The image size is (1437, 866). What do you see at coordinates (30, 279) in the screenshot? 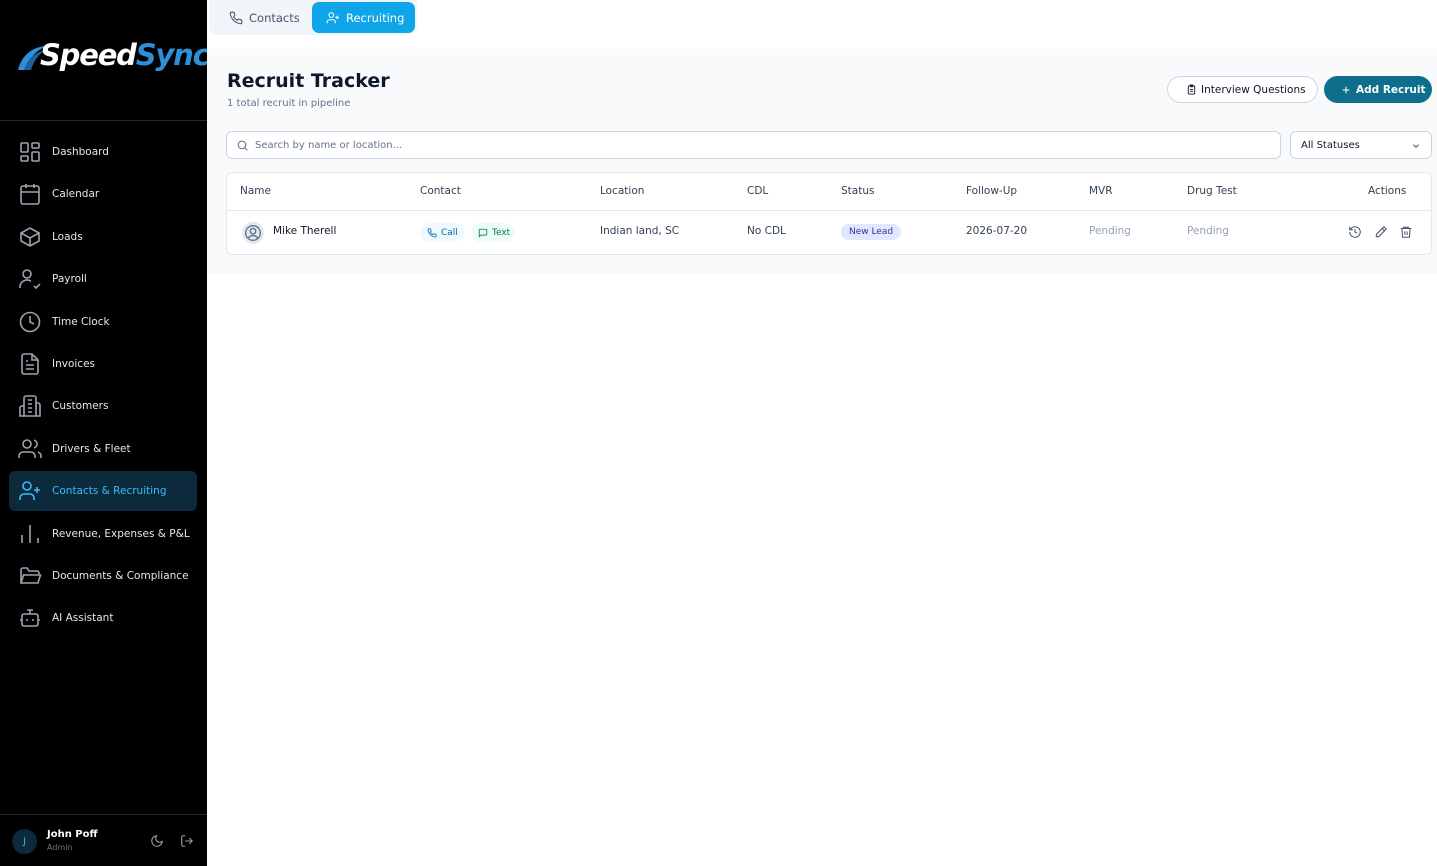
I see `user-check-icon` at bounding box center [30, 279].